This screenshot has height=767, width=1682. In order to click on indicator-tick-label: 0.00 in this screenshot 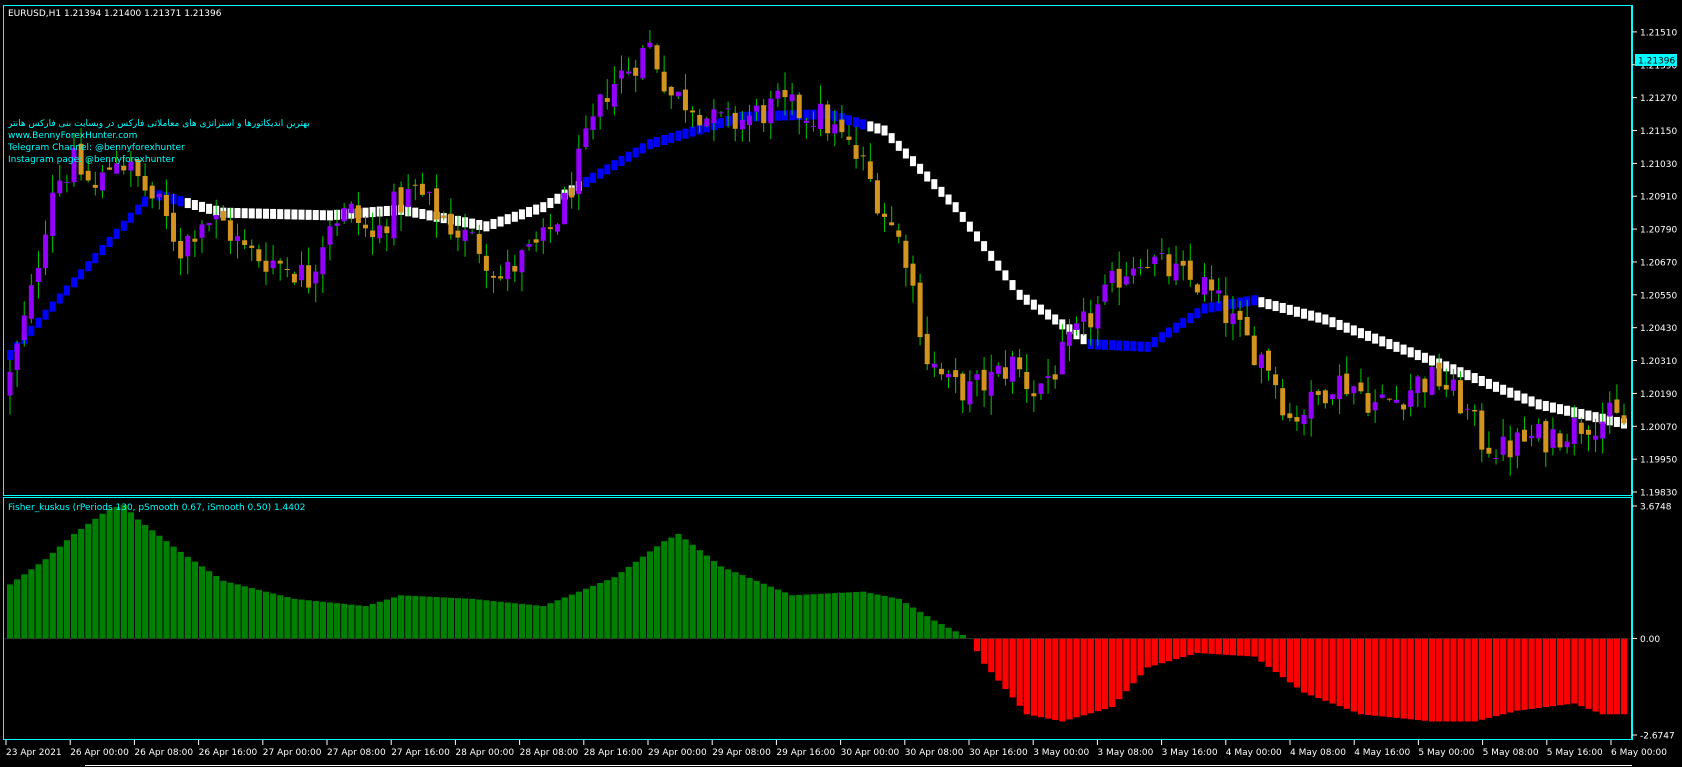, I will do `click(1650, 640)`.